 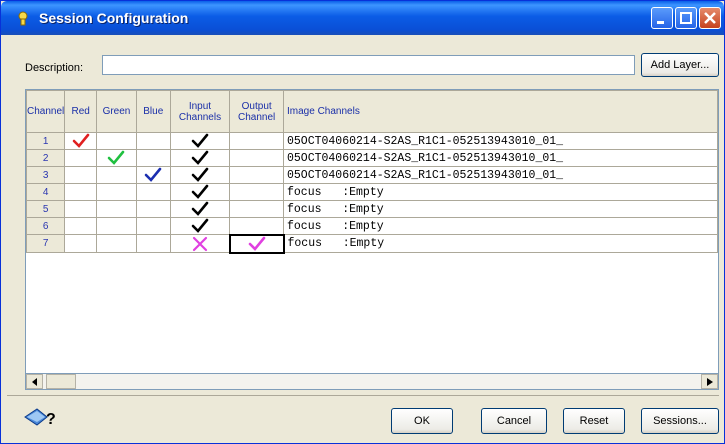 What do you see at coordinates (422, 421) in the screenshot?
I see `ok-button: OK` at bounding box center [422, 421].